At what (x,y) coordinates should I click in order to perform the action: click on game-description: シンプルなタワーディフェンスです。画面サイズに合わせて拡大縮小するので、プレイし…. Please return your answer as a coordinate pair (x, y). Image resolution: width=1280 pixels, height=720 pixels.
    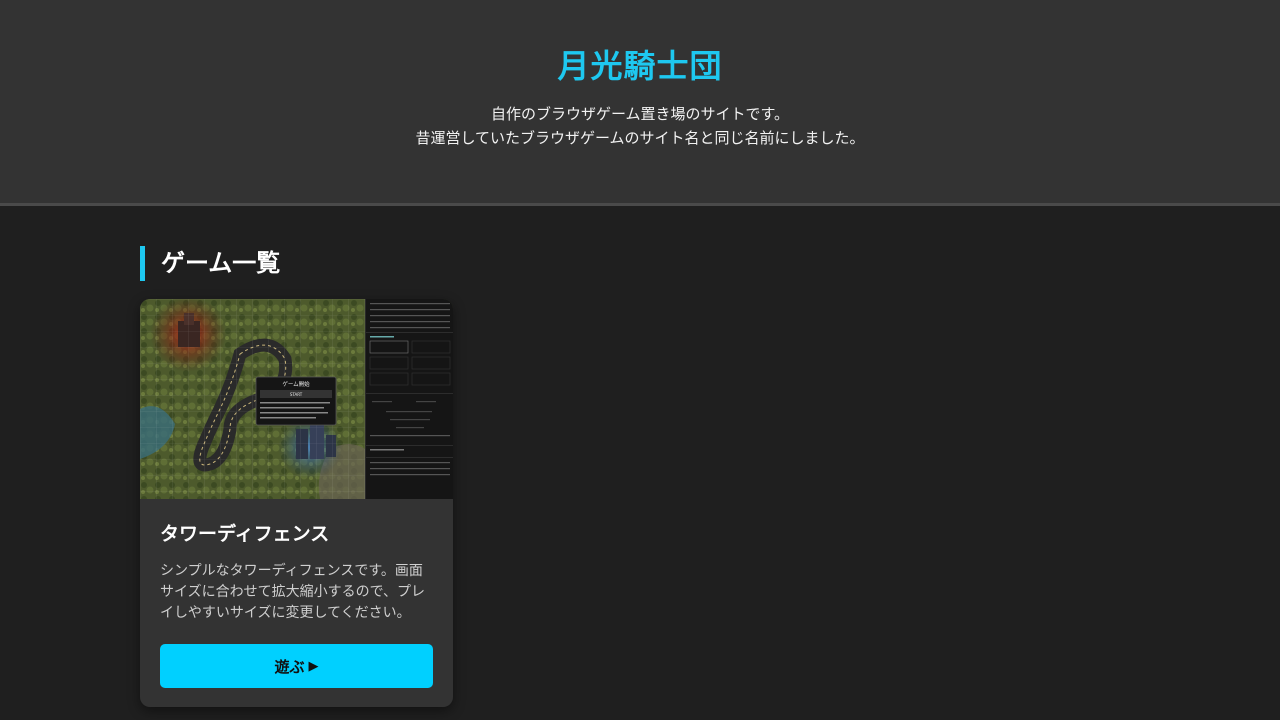
    Looking at the image, I should click on (293, 592).